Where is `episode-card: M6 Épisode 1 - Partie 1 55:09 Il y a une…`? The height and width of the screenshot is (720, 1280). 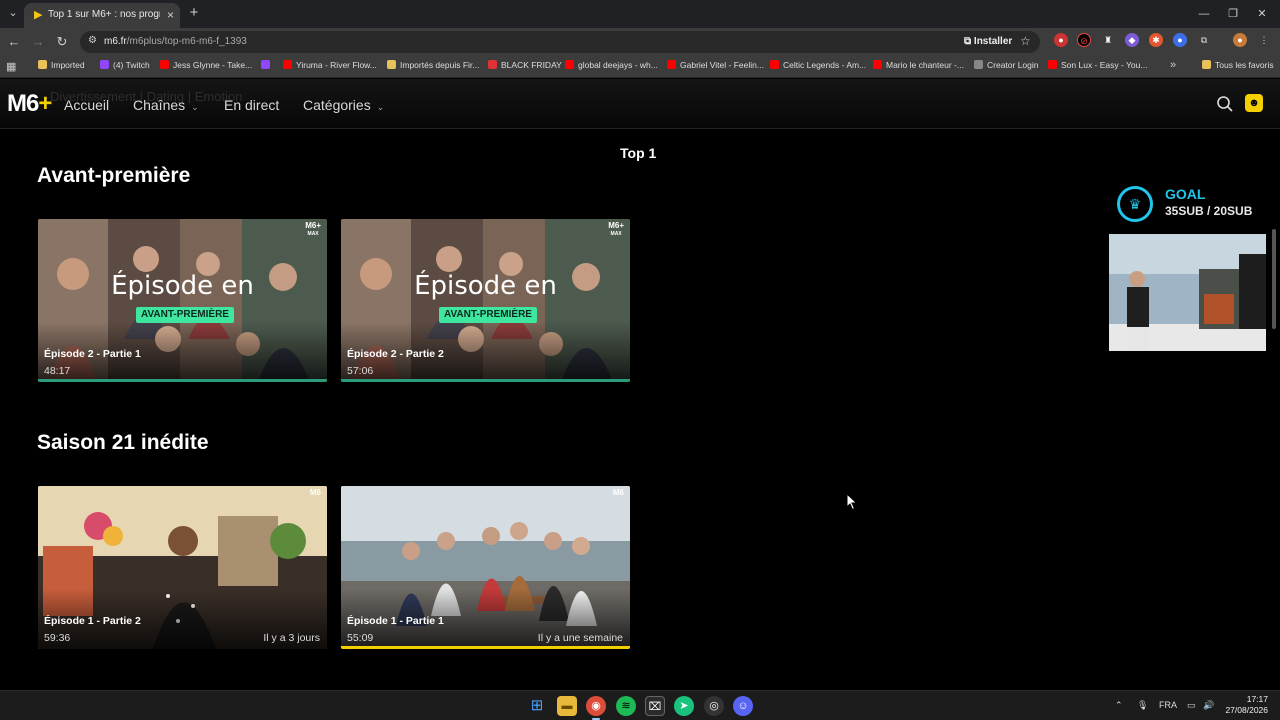
episode-card: M6 Épisode 1 - Partie 1 55:09 Il y a une… is located at coordinates (485, 567).